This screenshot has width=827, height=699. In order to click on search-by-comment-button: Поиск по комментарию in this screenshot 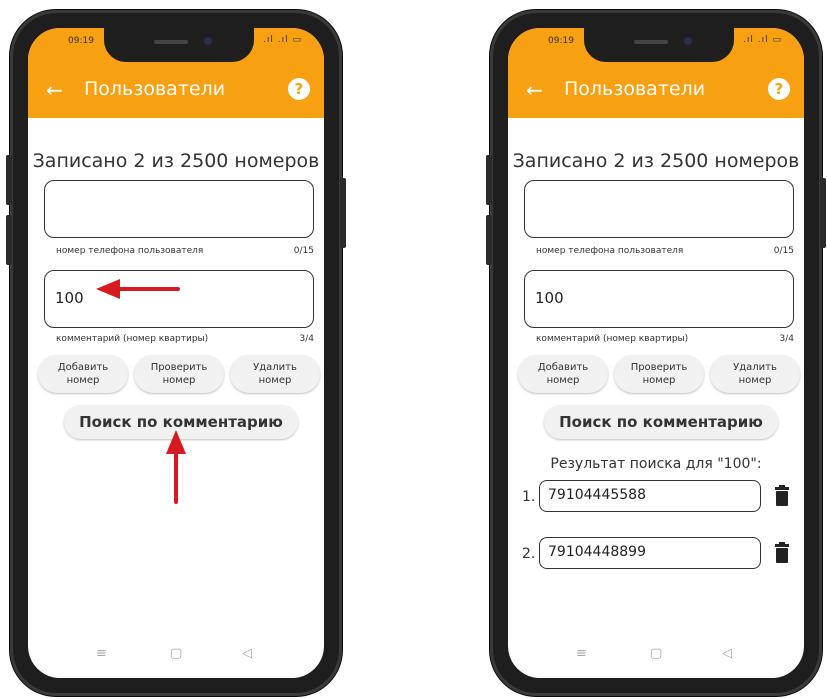, I will do `click(661, 422)`.